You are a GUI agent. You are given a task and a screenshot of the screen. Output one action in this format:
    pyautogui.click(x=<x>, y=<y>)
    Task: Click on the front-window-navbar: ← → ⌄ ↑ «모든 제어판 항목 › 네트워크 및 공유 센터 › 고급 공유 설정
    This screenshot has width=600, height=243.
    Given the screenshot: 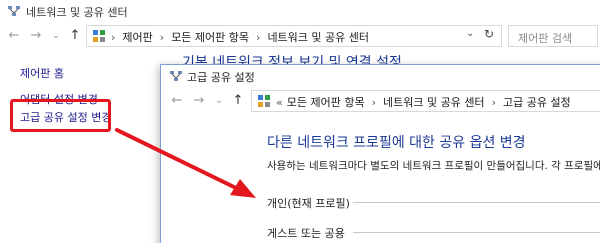 What is the action you would take?
    pyautogui.click(x=380, y=101)
    